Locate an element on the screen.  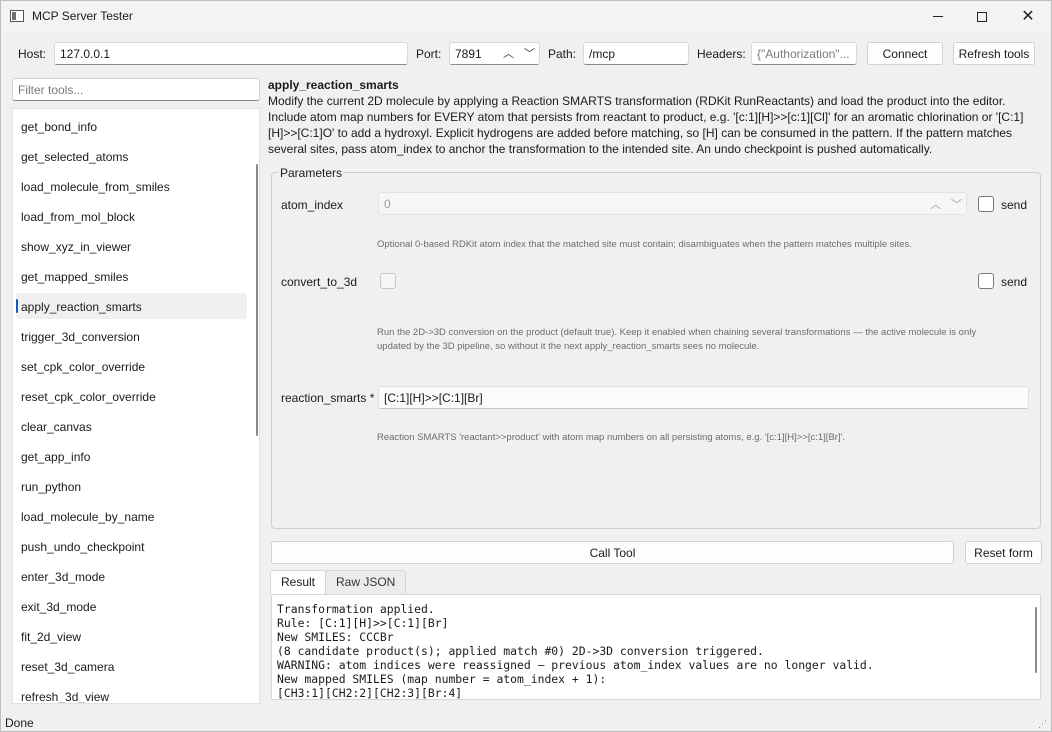
resize-grip-icon: ⋰ is located at coordinates (1043, 724).